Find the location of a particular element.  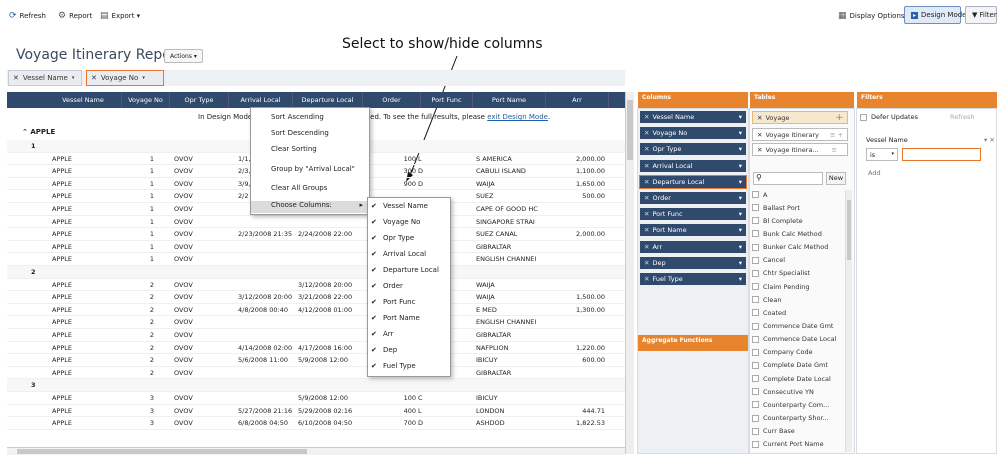

column-pill: ✕ Arrival Local ▾ is located at coordinates (693, 165).